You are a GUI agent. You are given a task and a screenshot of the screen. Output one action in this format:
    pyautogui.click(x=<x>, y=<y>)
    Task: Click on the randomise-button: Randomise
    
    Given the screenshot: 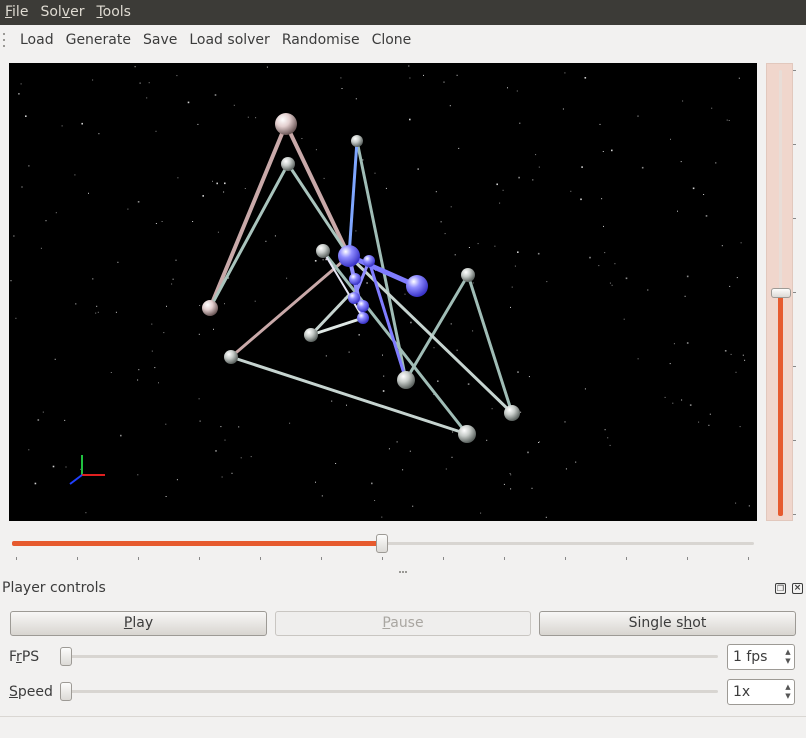 What is the action you would take?
    pyautogui.click(x=321, y=40)
    